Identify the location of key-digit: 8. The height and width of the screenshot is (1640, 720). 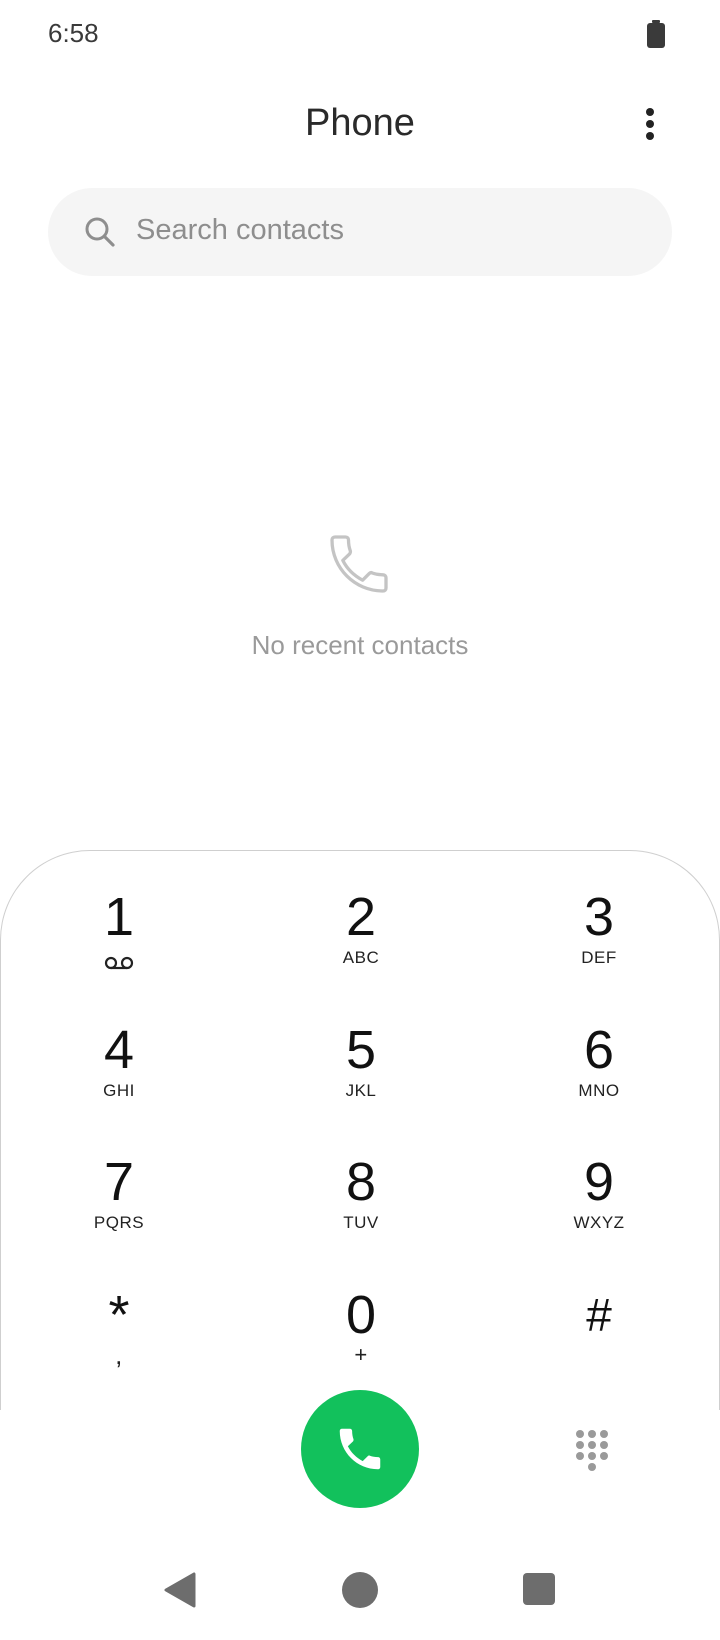
(361, 1182).